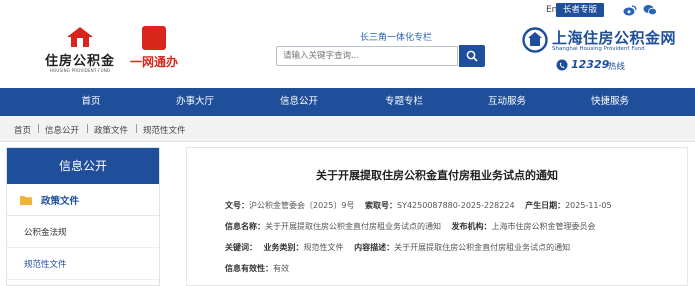  I want to click on breadcrumb-policy-docs: 政策文件, so click(111, 130).